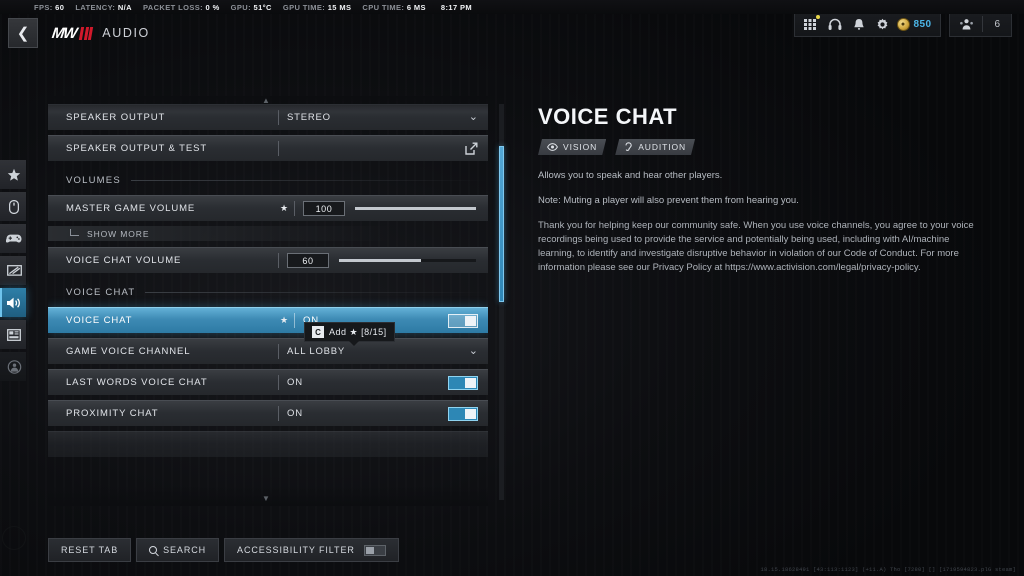  I want to click on corner-watermark, so click(14, 538).